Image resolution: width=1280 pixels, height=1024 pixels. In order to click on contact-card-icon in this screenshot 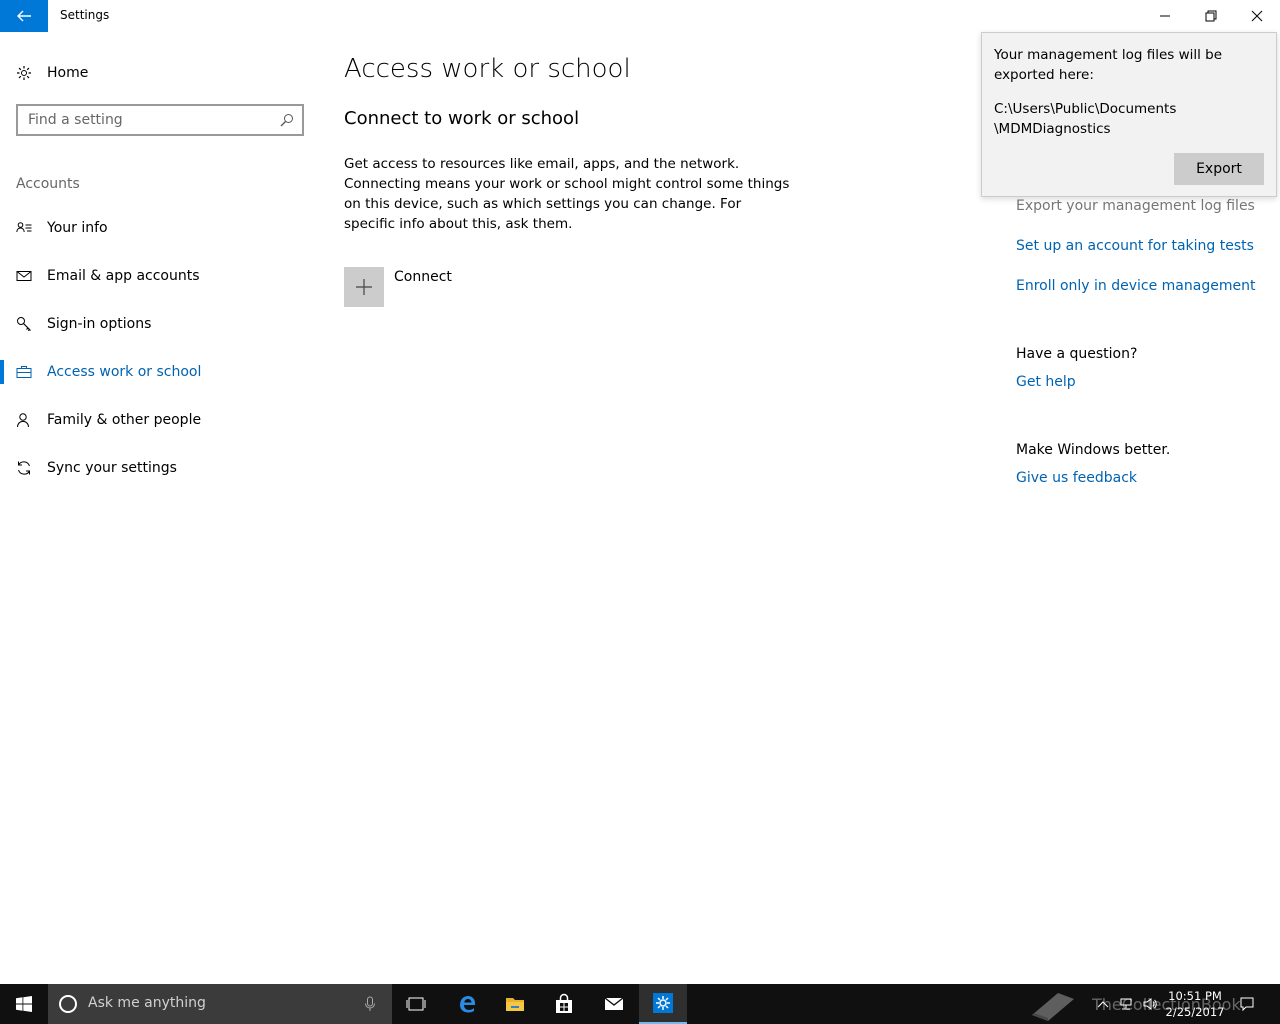, I will do `click(24, 227)`.